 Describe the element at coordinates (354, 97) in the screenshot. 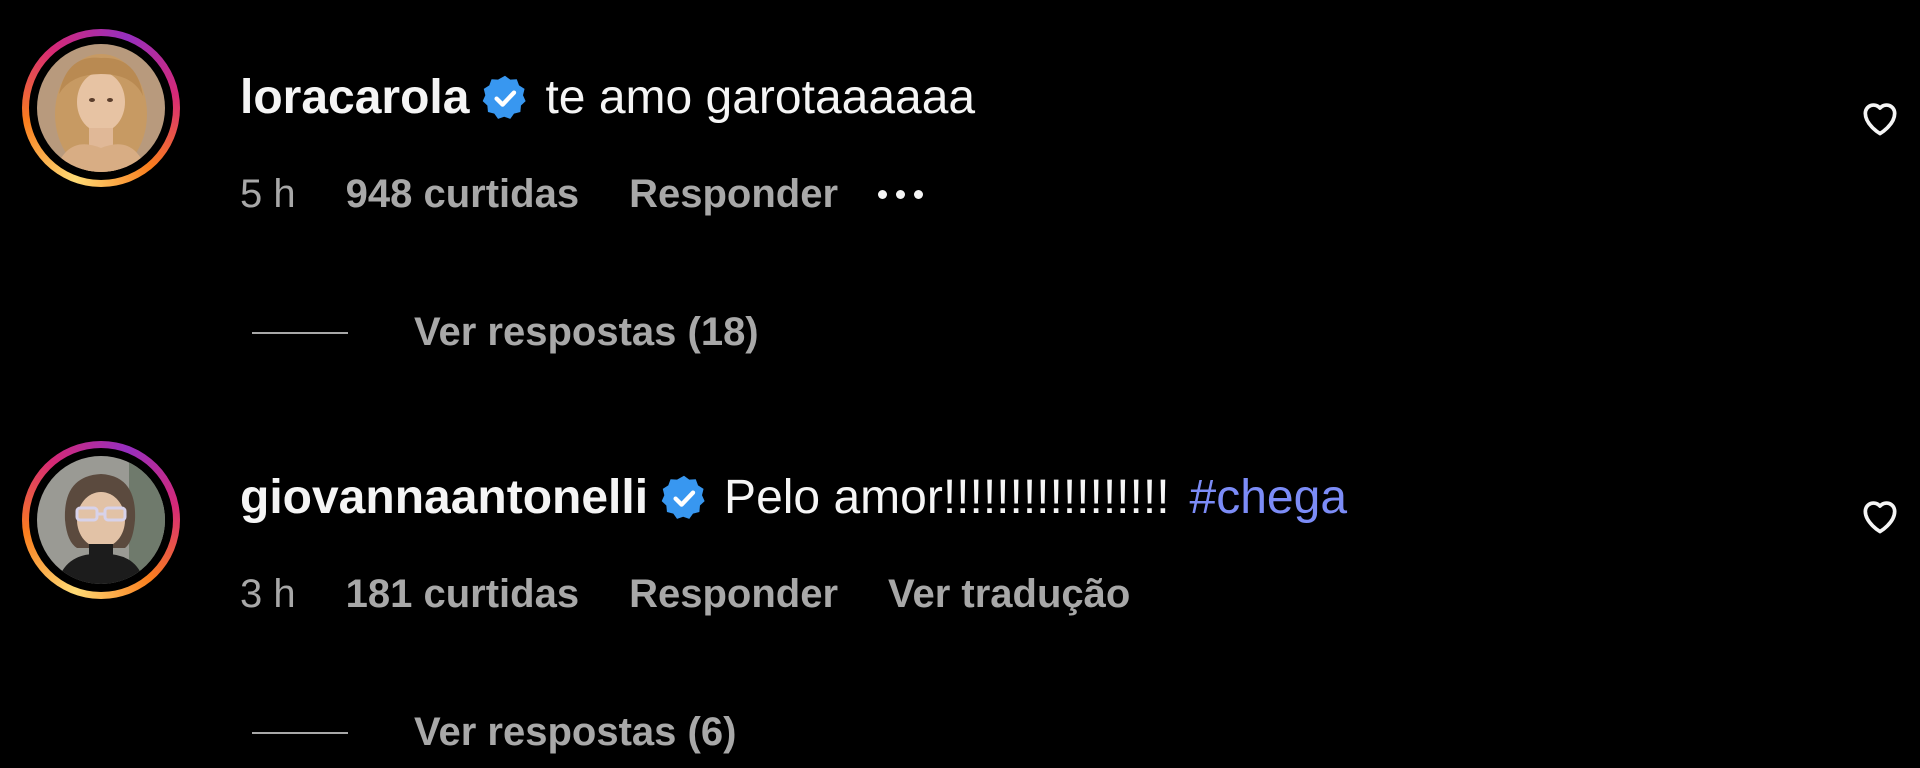

I see `username: loracarola` at that location.